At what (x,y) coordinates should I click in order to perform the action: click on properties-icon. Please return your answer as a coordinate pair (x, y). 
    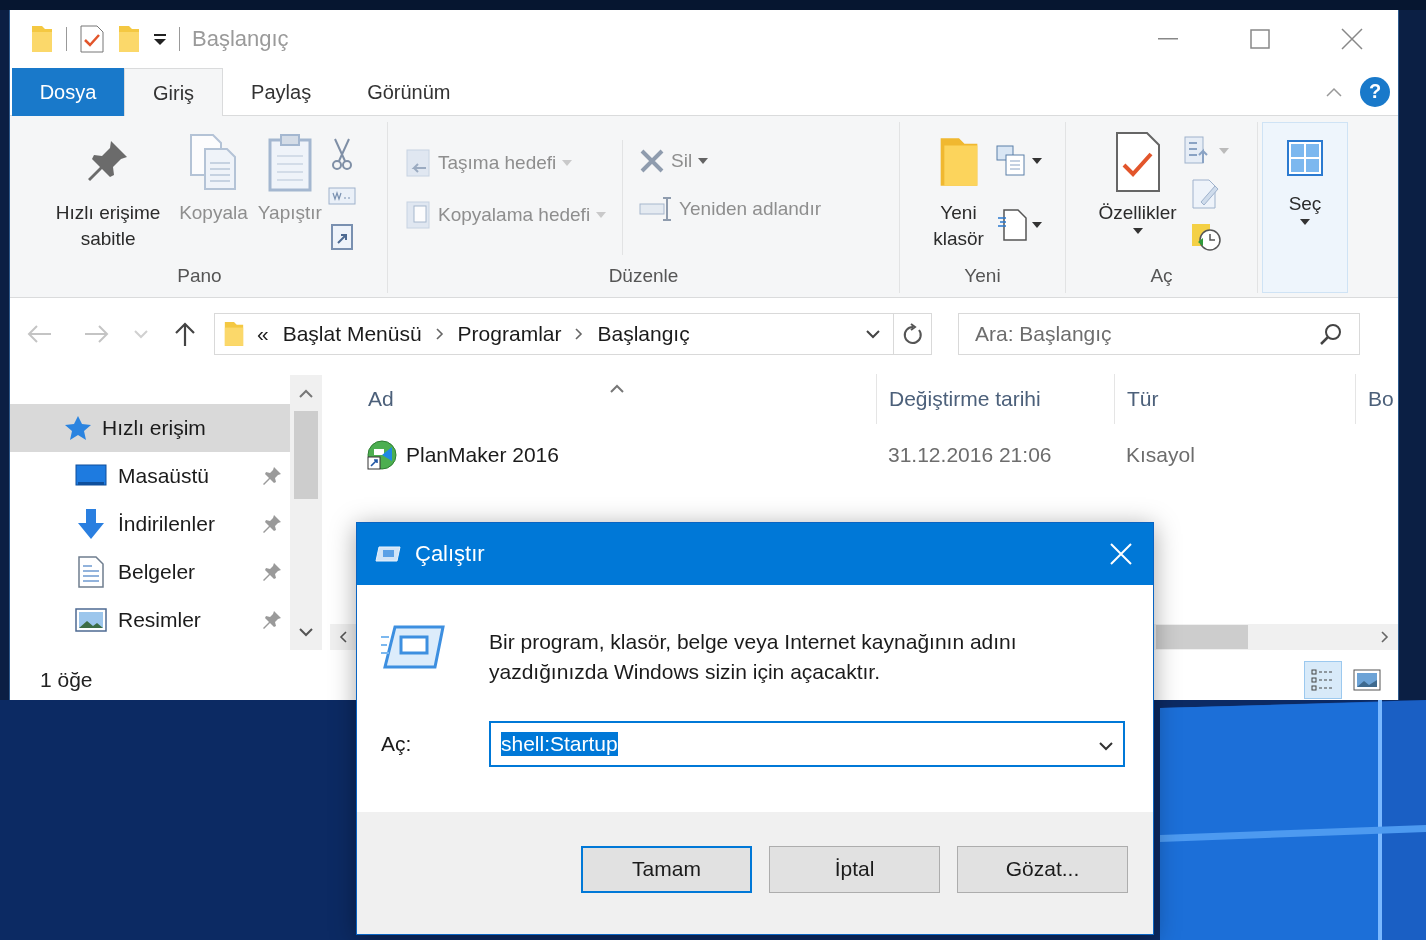
    Looking at the image, I should click on (92, 39).